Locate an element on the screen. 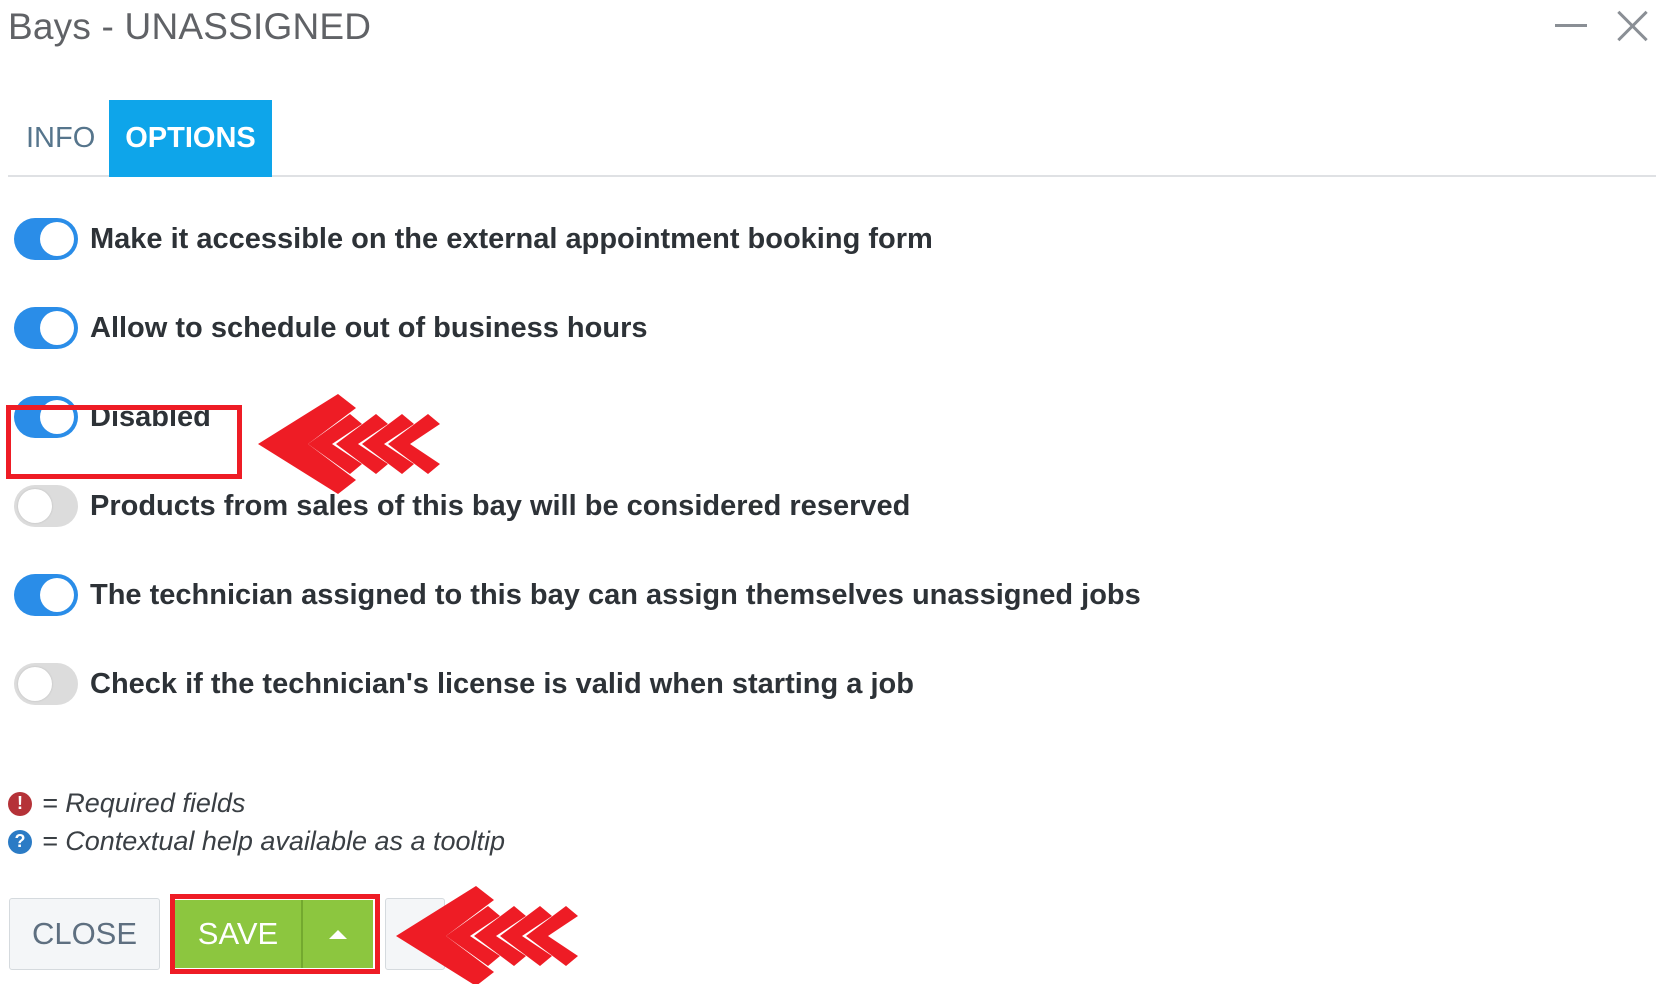 This screenshot has height=984, width=1665. toggle-out-of-hours is located at coordinates (46, 328).